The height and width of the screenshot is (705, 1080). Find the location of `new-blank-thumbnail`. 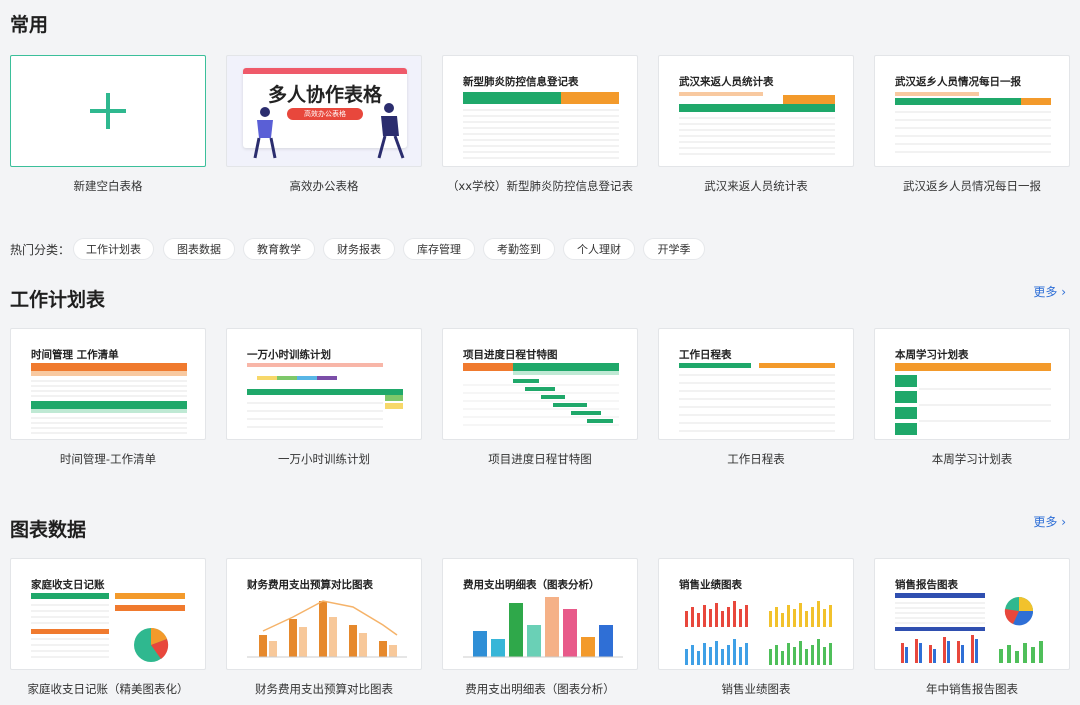

new-blank-thumbnail is located at coordinates (108, 111).